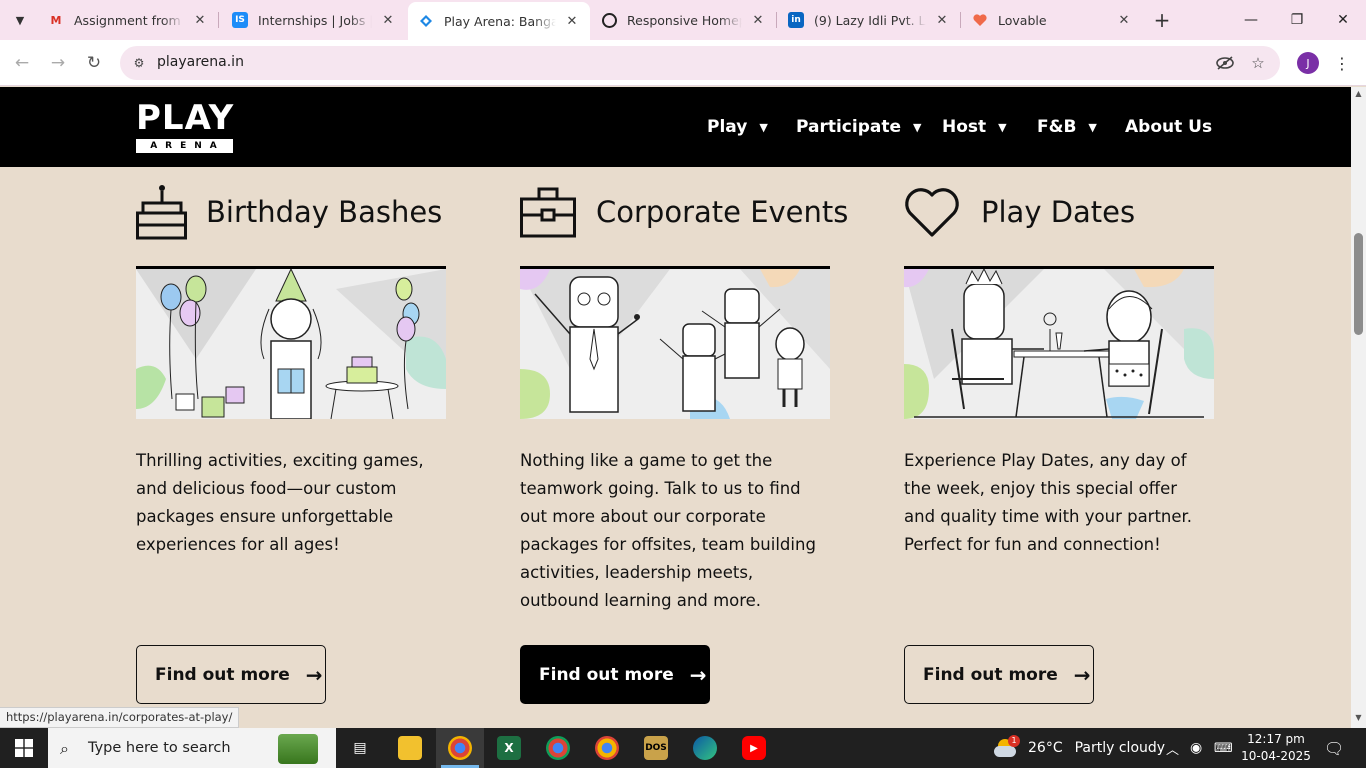 This screenshot has width=1366, height=768. I want to click on briefcase-icon, so click(548, 212).